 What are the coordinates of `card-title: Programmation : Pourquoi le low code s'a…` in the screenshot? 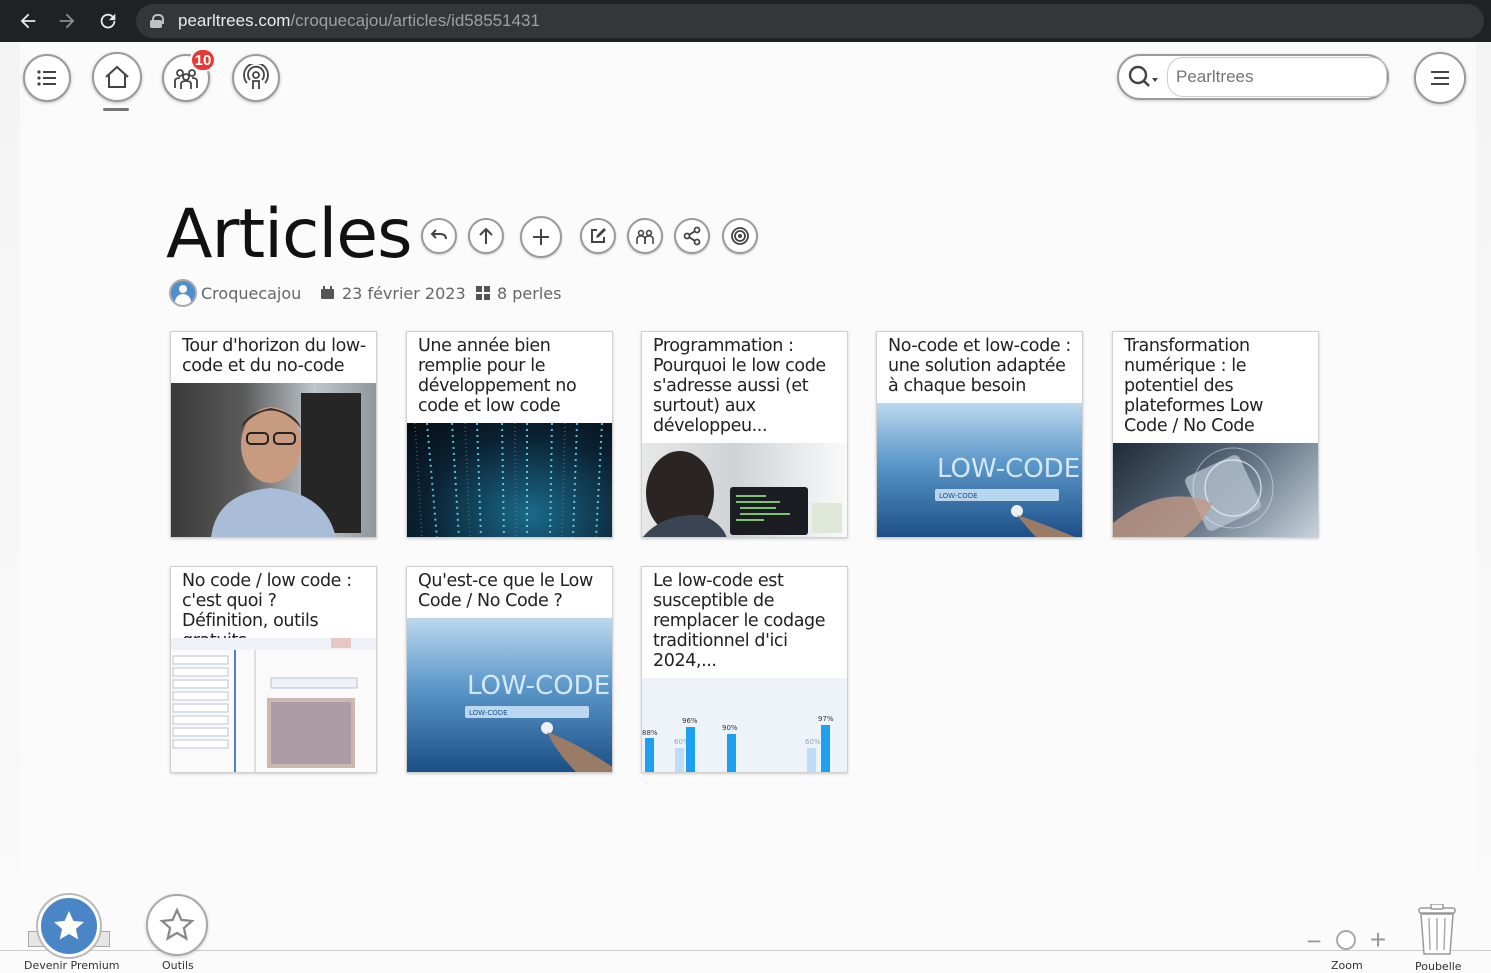 It's located at (739, 386).